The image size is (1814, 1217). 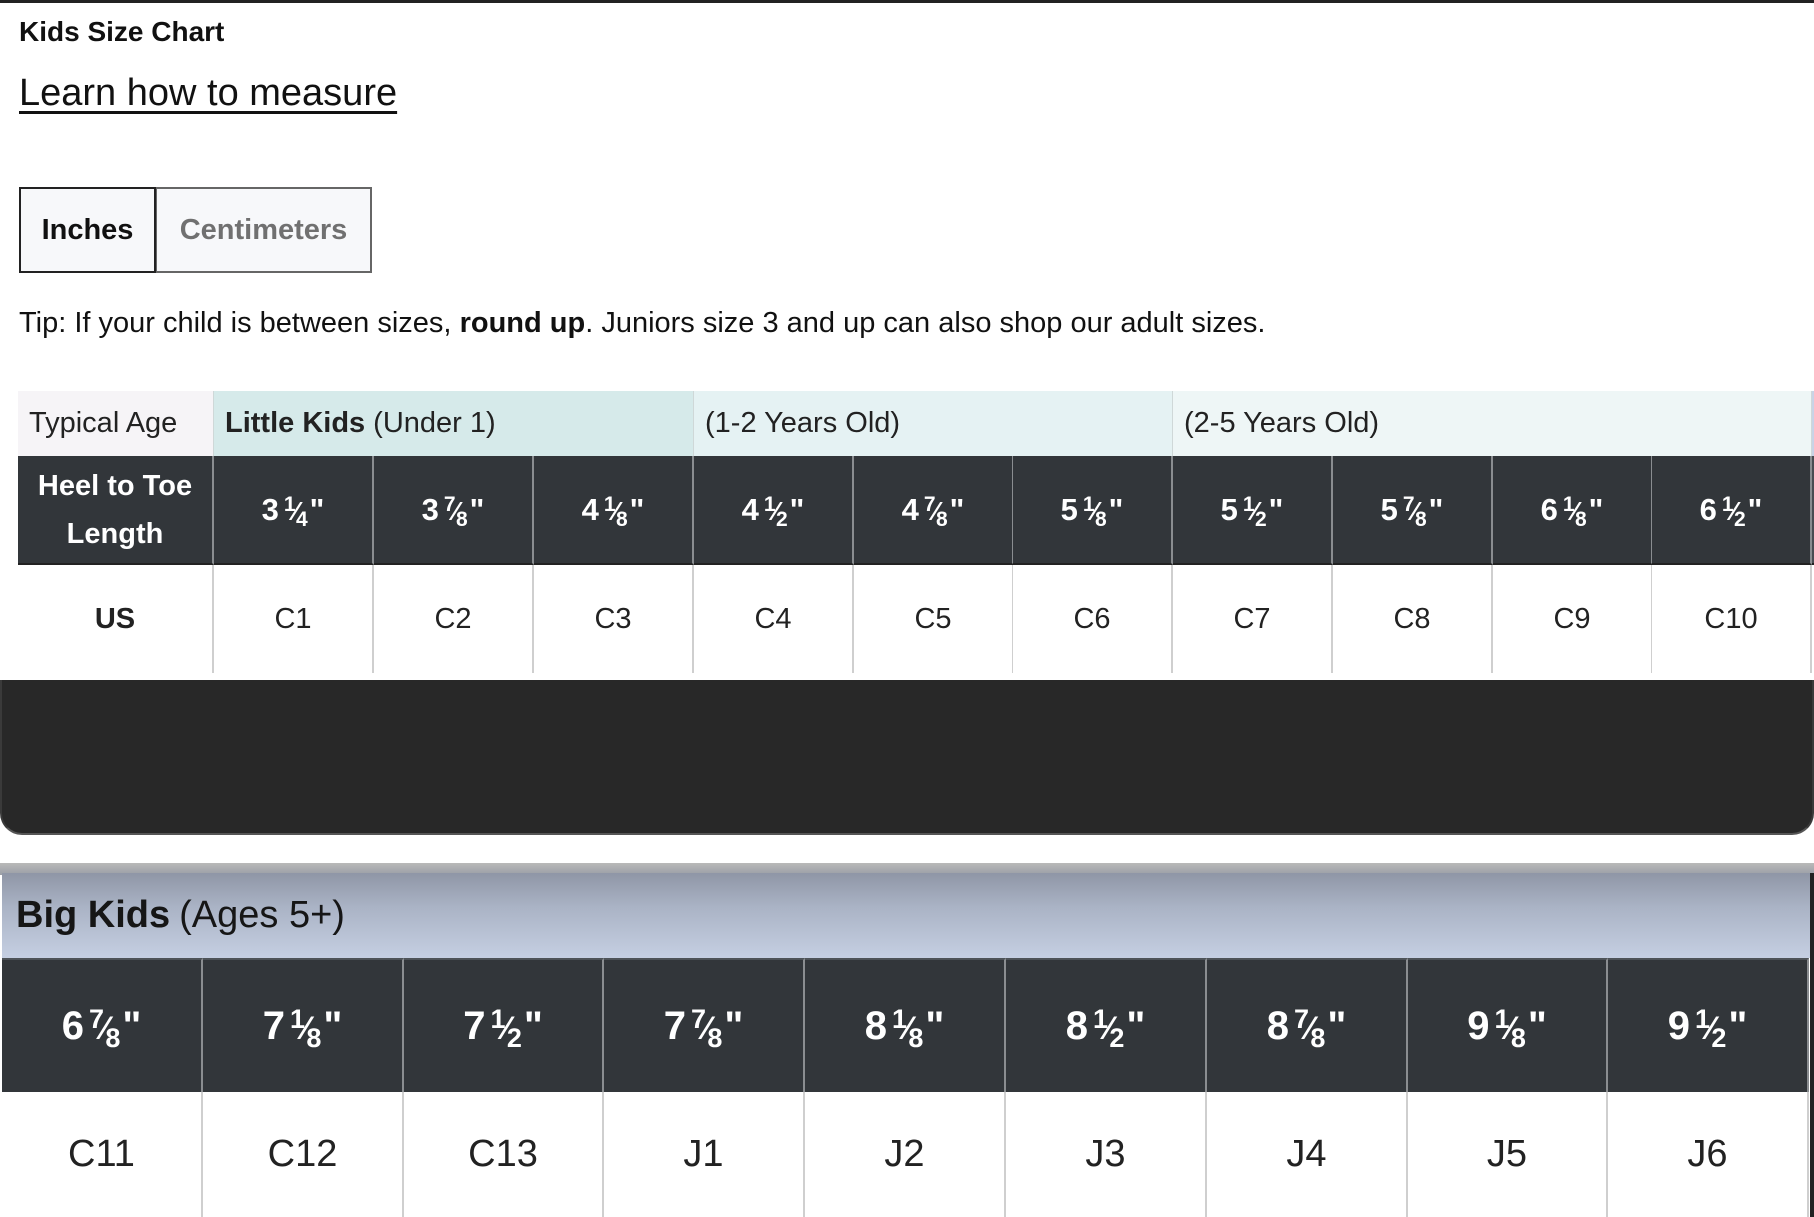 What do you see at coordinates (933, 423) in the screenshot?
I see `age-group-1-2-years: (1-2 Years Old)` at bounding box center [933, 423].